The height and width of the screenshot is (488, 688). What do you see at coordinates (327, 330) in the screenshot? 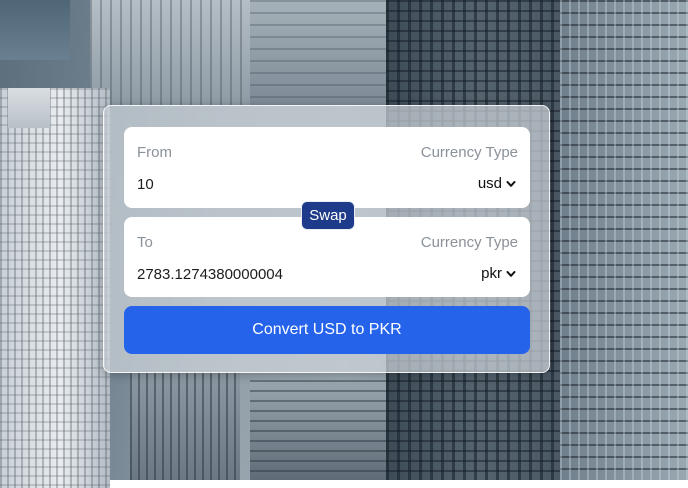
I see `convert-button: Convert USD to PKR` at bounding box center [327, 330].